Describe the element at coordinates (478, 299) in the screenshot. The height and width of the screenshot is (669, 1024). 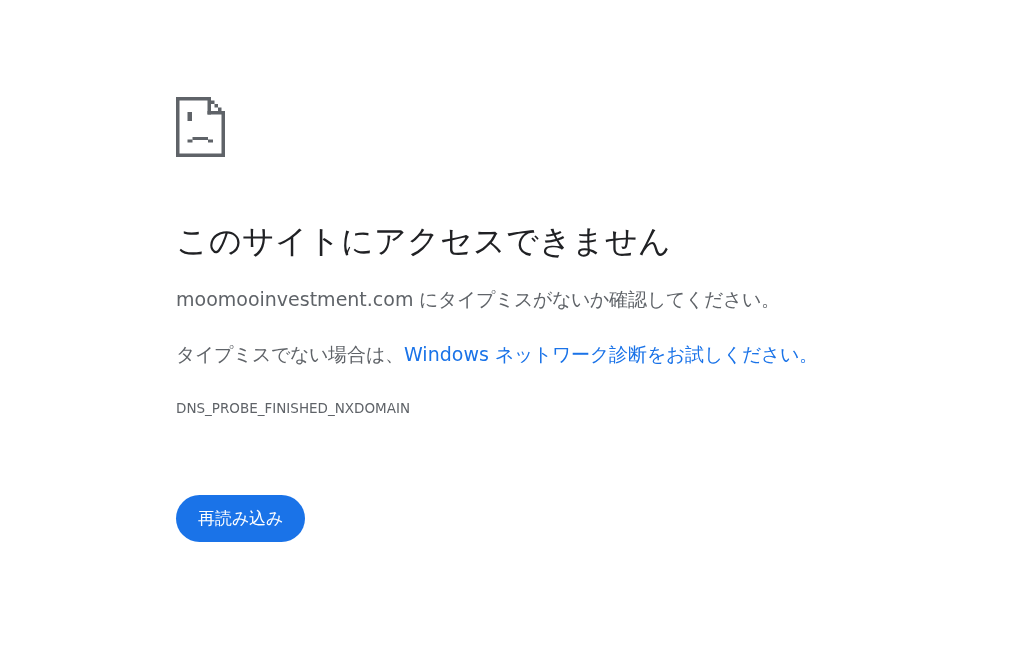
I see `typo-message: moomooinvestment.com にタイプミスがないか確認してください。` at that location.